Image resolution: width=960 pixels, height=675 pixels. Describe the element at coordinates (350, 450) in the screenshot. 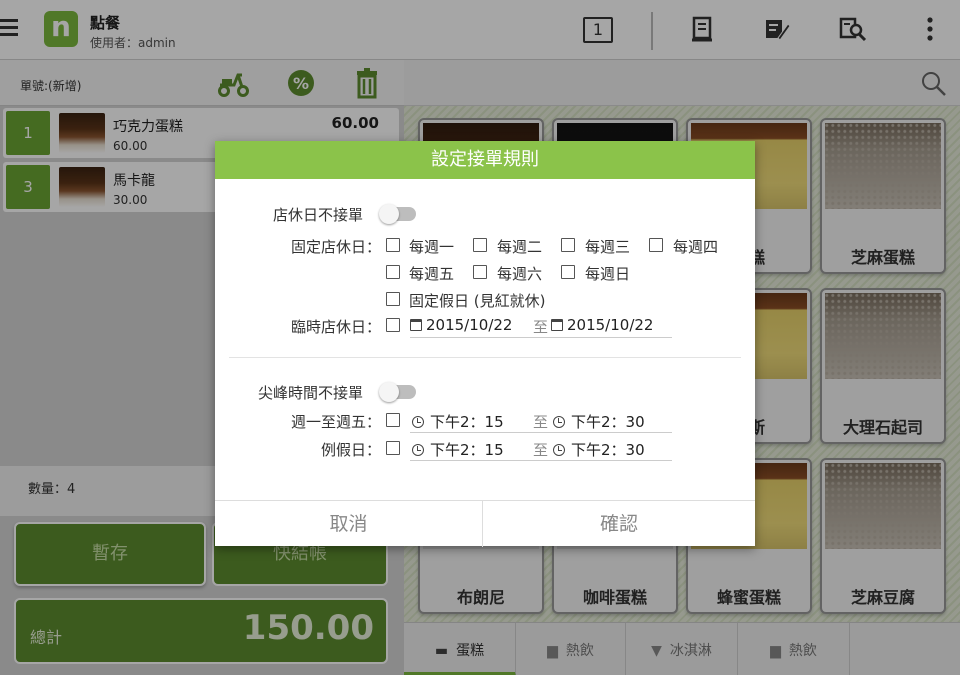

I see `holiday-range-label: 例假日：` at that location.